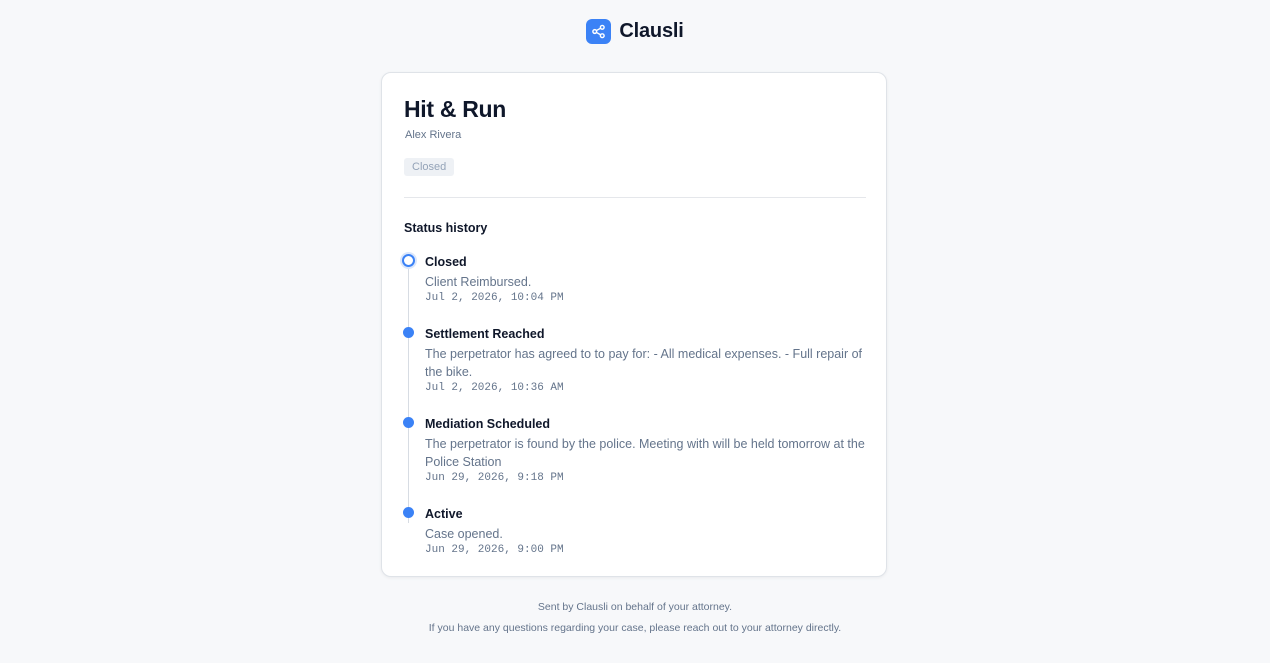 This screenshot has width=1270, height=663. What do you see at coordinates (444, 514) in the screenshot?
I see `entry-status: Active` at bounding box center [444, 514].